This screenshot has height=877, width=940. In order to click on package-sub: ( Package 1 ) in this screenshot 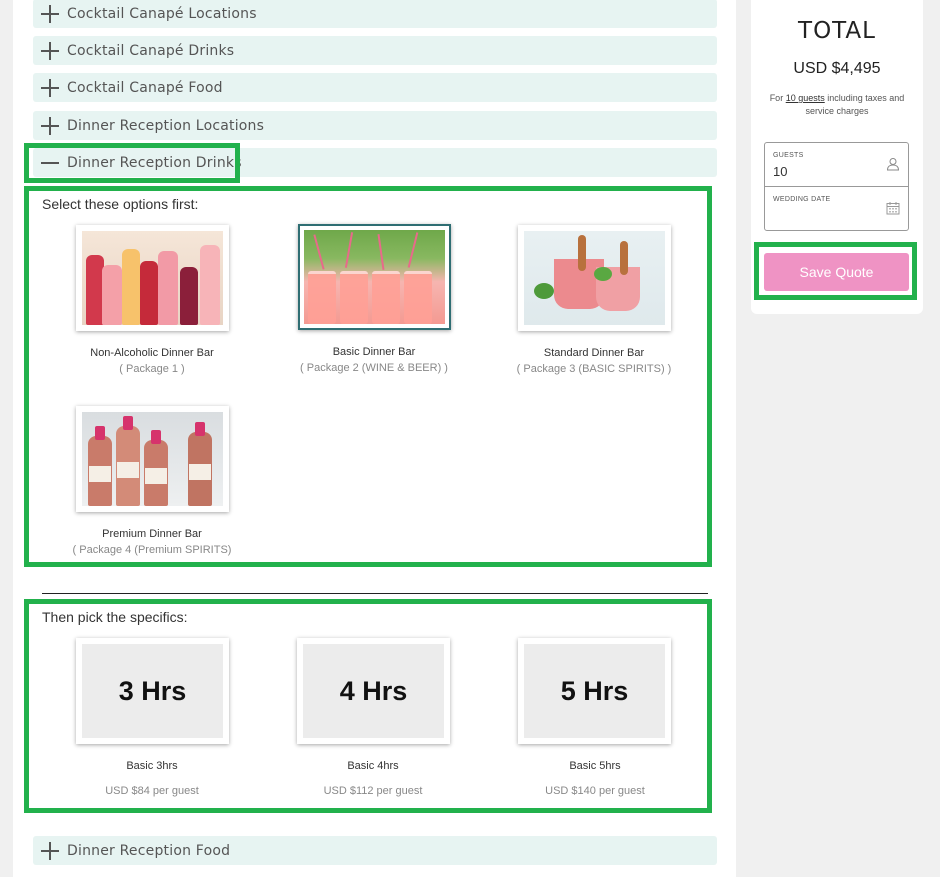, I will do `click(152, 369)`.